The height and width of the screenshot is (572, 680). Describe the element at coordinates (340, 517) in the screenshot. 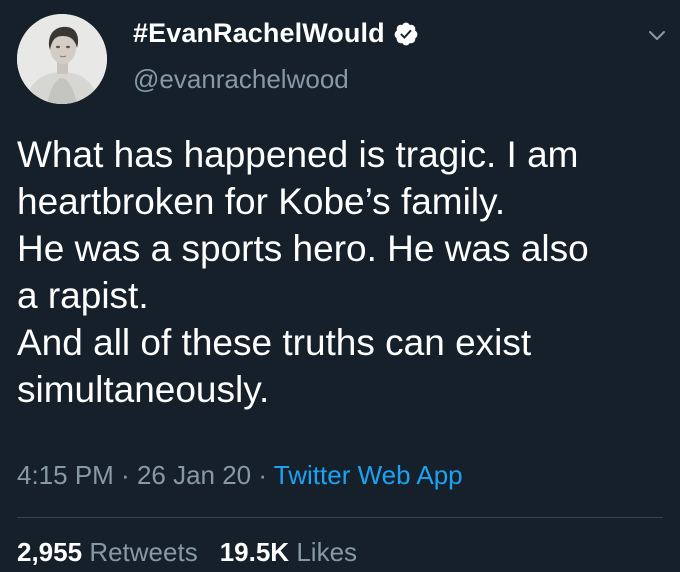

I see `divider` at that location.